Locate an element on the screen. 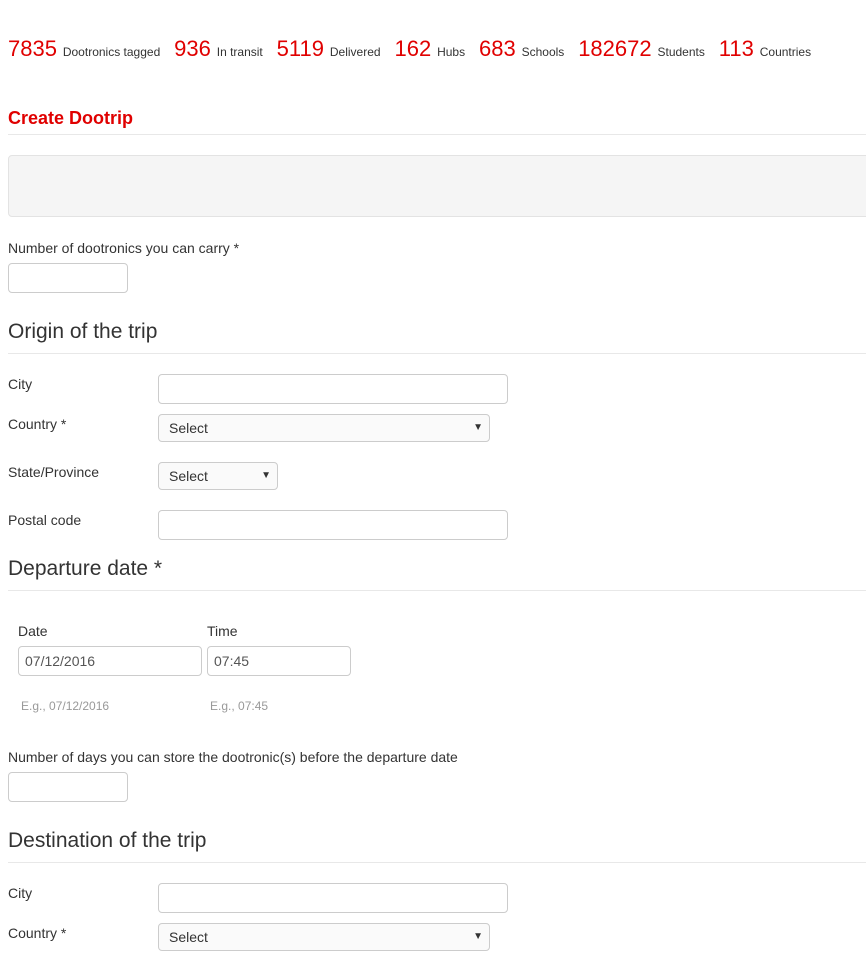 The image size is (866, 958). destination-country-label: Country * is located at coordinates (37, 933).